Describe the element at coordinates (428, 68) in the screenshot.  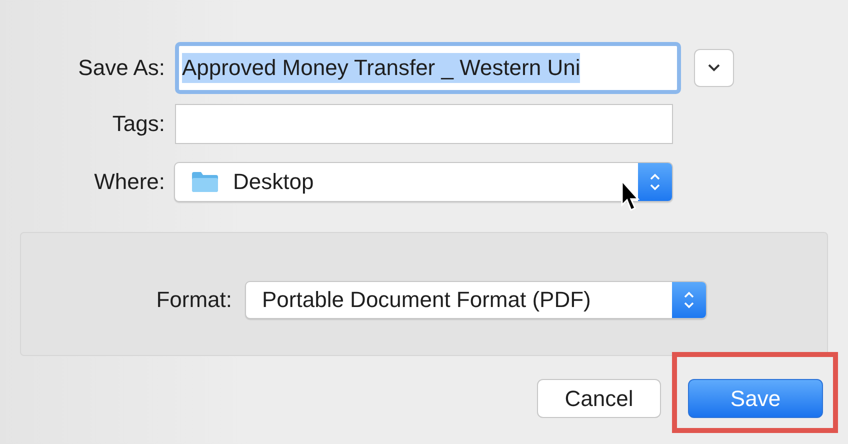
I see `save-as-field: Approved Money Transfer _ Western Uni` at that location.